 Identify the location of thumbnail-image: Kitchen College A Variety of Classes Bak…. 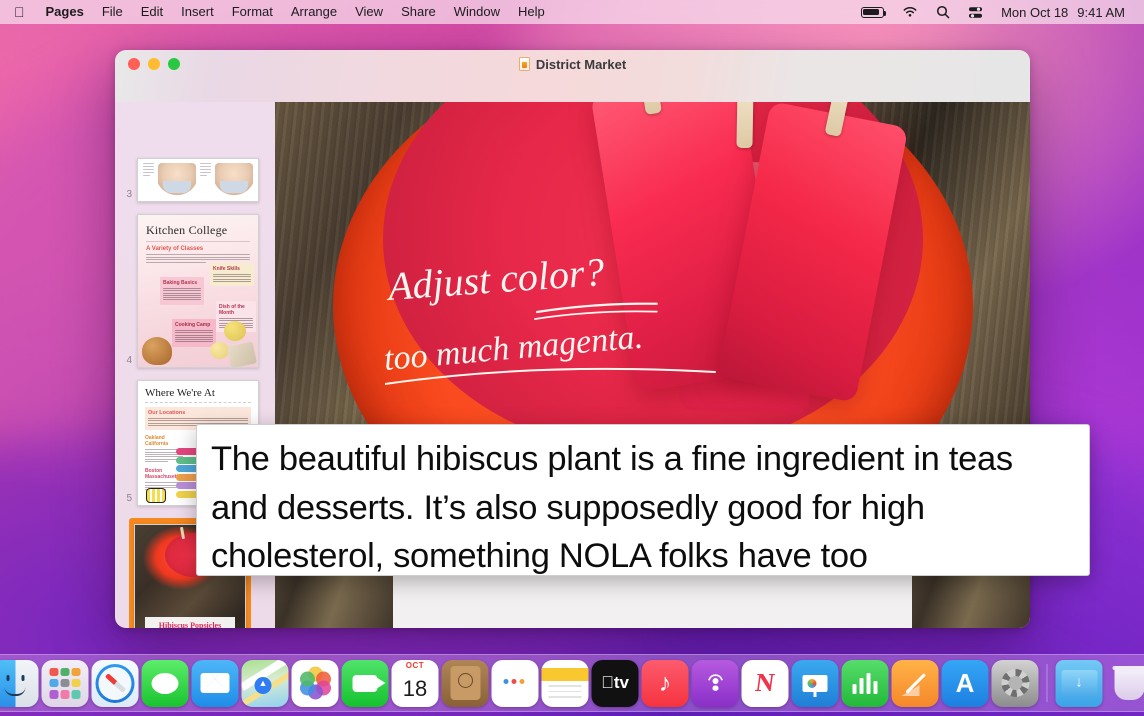
(198, 291).